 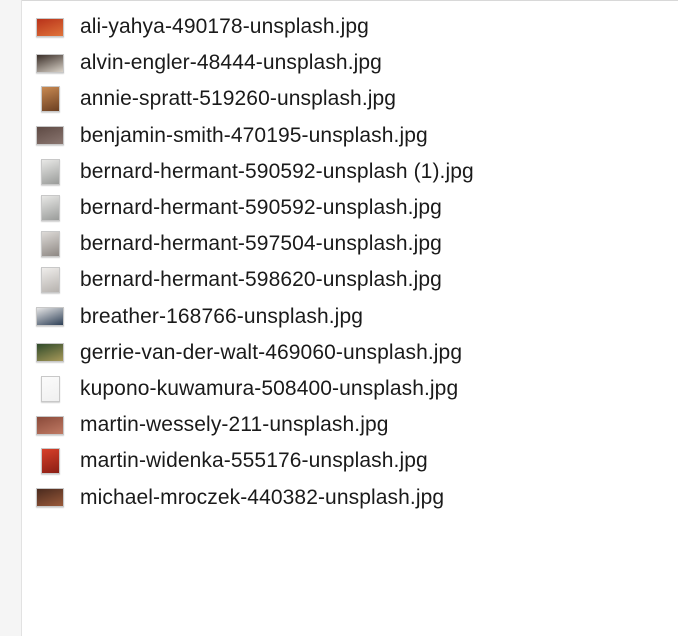 I want to click on file-row: martin-wessely-211-unsplash.jpg, so click(x=350, y=425).